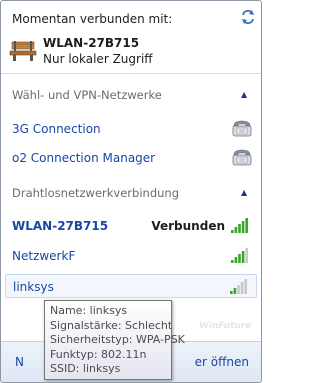  What do you see at coordinates (92, 19) in the screenshot?
I see `connection-title: Momentan verbunden mit:` at bounding box center [92, 19].